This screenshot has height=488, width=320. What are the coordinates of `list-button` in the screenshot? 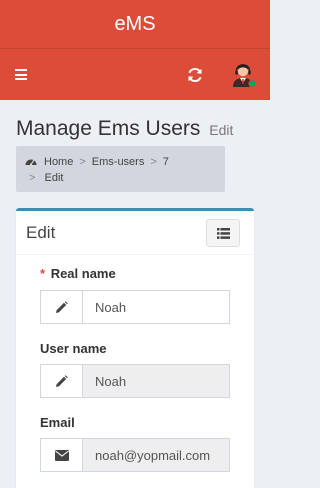 It's located at (223, 233).